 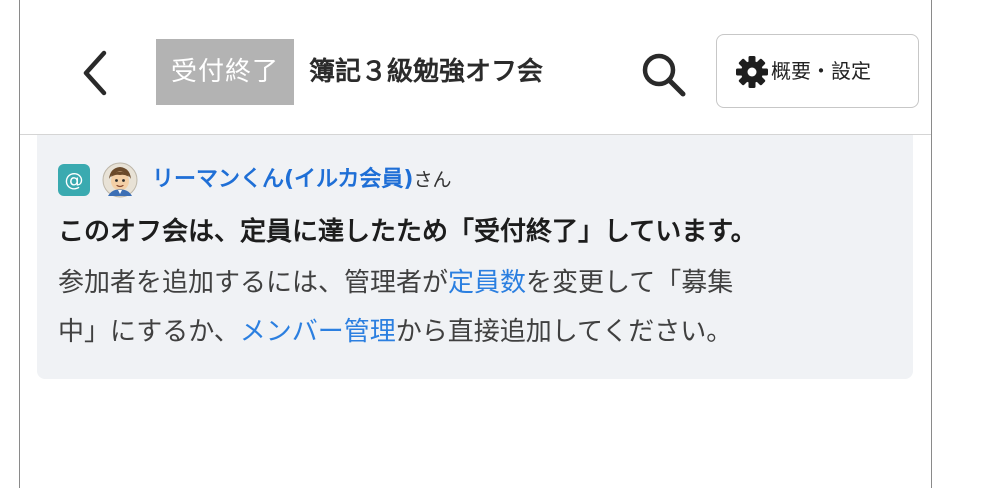 I want to click on search-icon, so click(x=664, y=75).